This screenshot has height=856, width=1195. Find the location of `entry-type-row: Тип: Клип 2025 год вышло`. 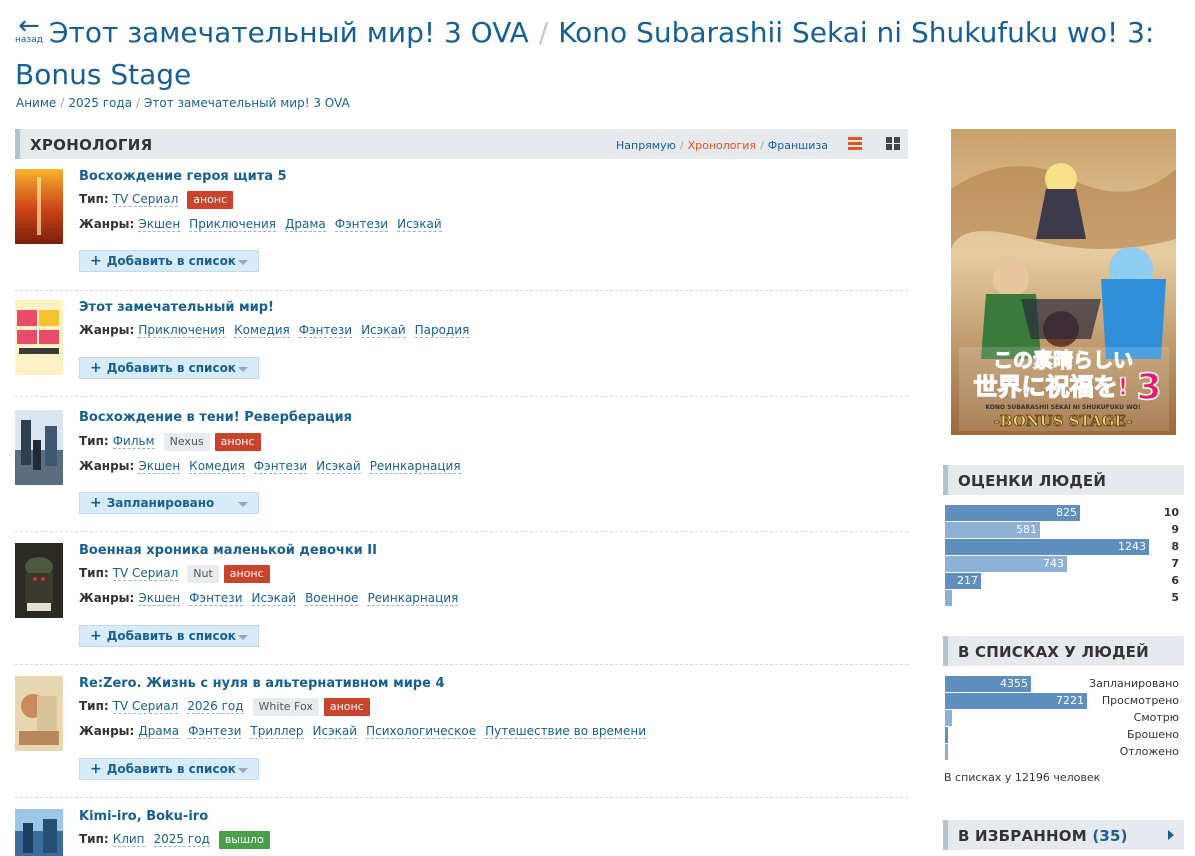

entry-type-row: Тип: Клип 2025 год вышло is located at coordinates (177, 839).